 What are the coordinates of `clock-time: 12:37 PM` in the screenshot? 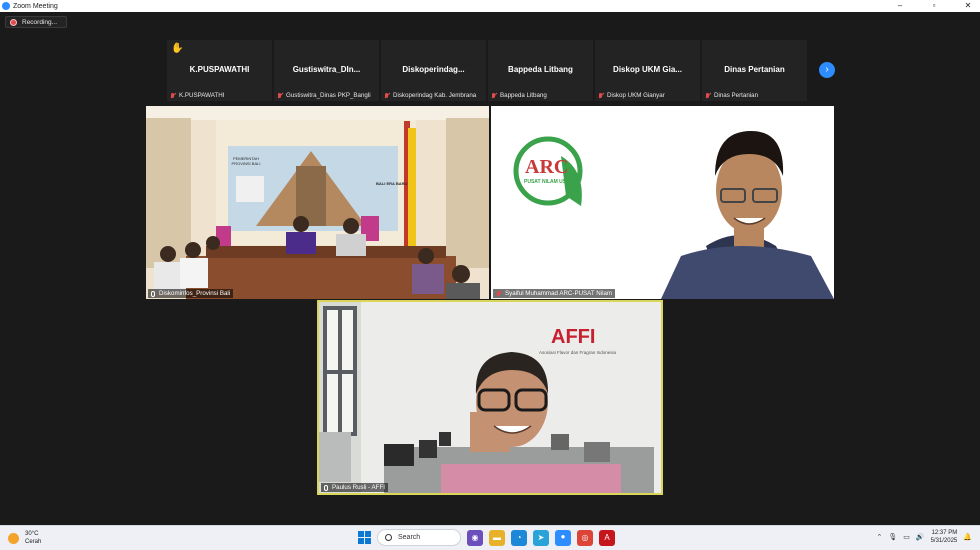 It's located at (944, 533).